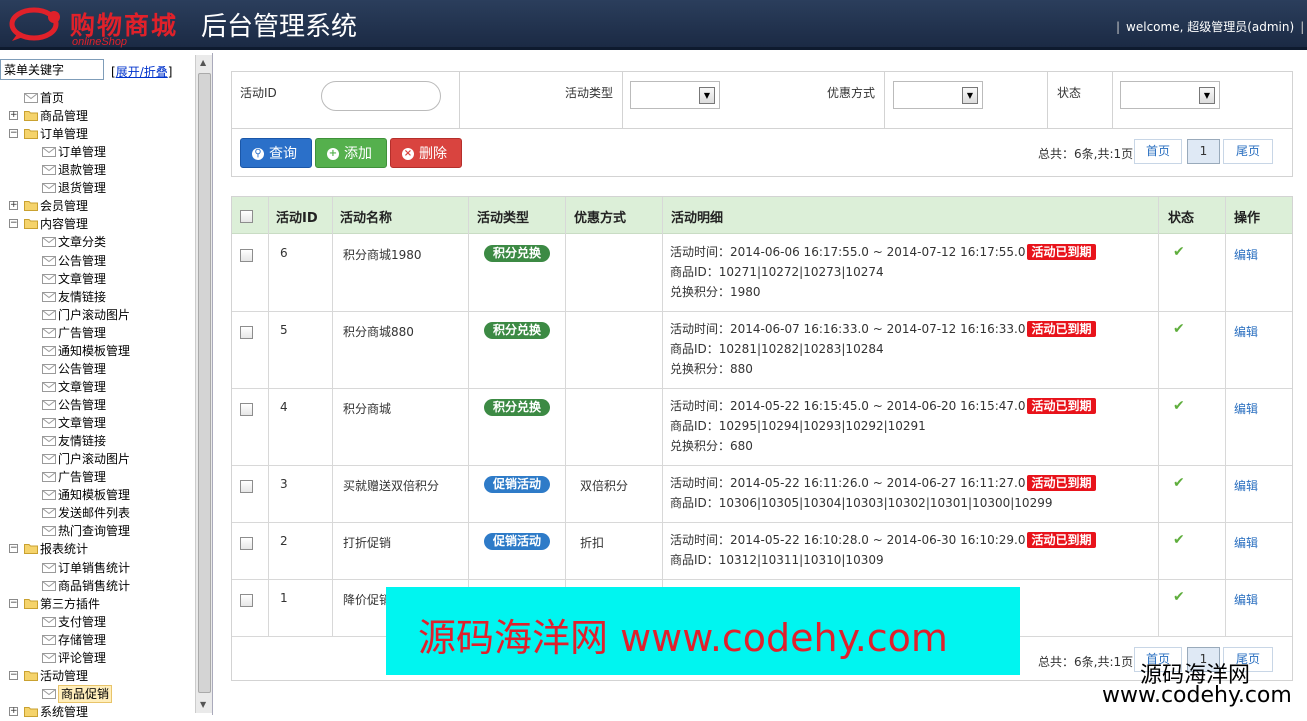 The height and width of the screenshot is (721, 1307). Describe the element at coordinates (34, 24) in the screenshot. I see `logo-bubble-icon` at that location.